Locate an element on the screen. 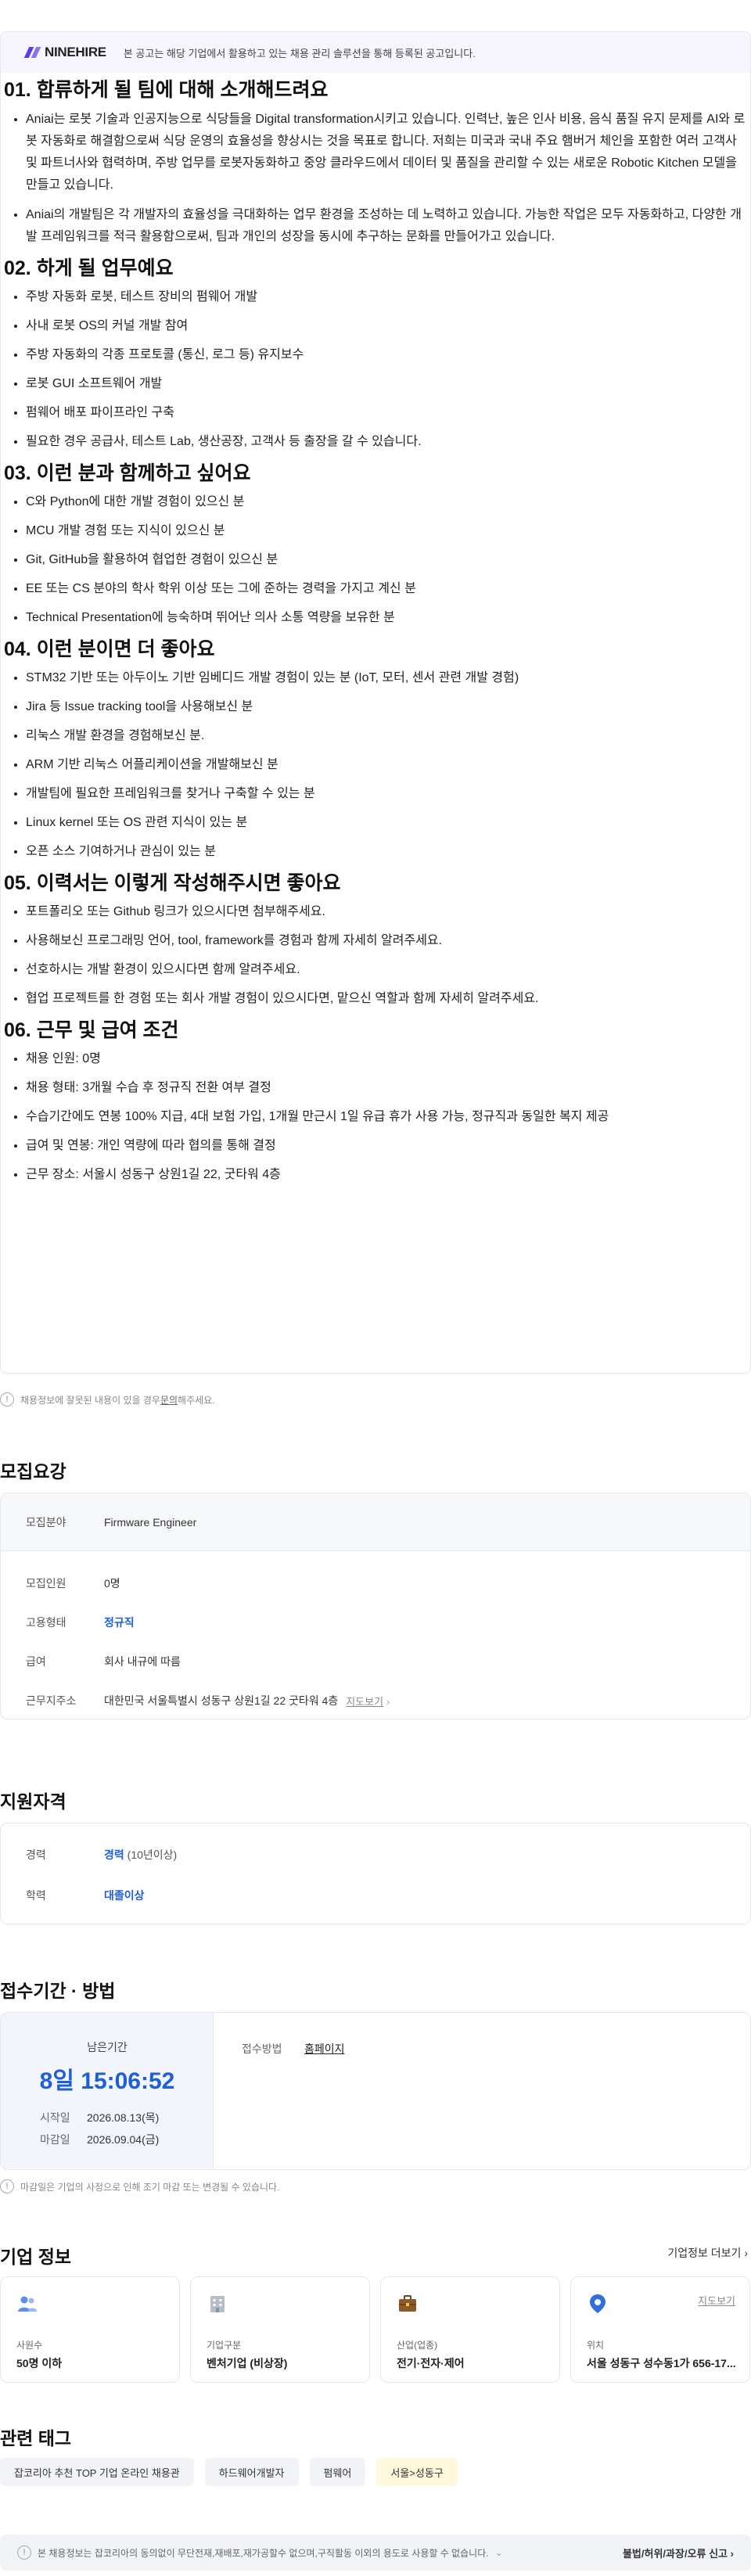  recruit-salary-row: 급여 회사 내규에 따름 is located at coordinates (103, 1661).